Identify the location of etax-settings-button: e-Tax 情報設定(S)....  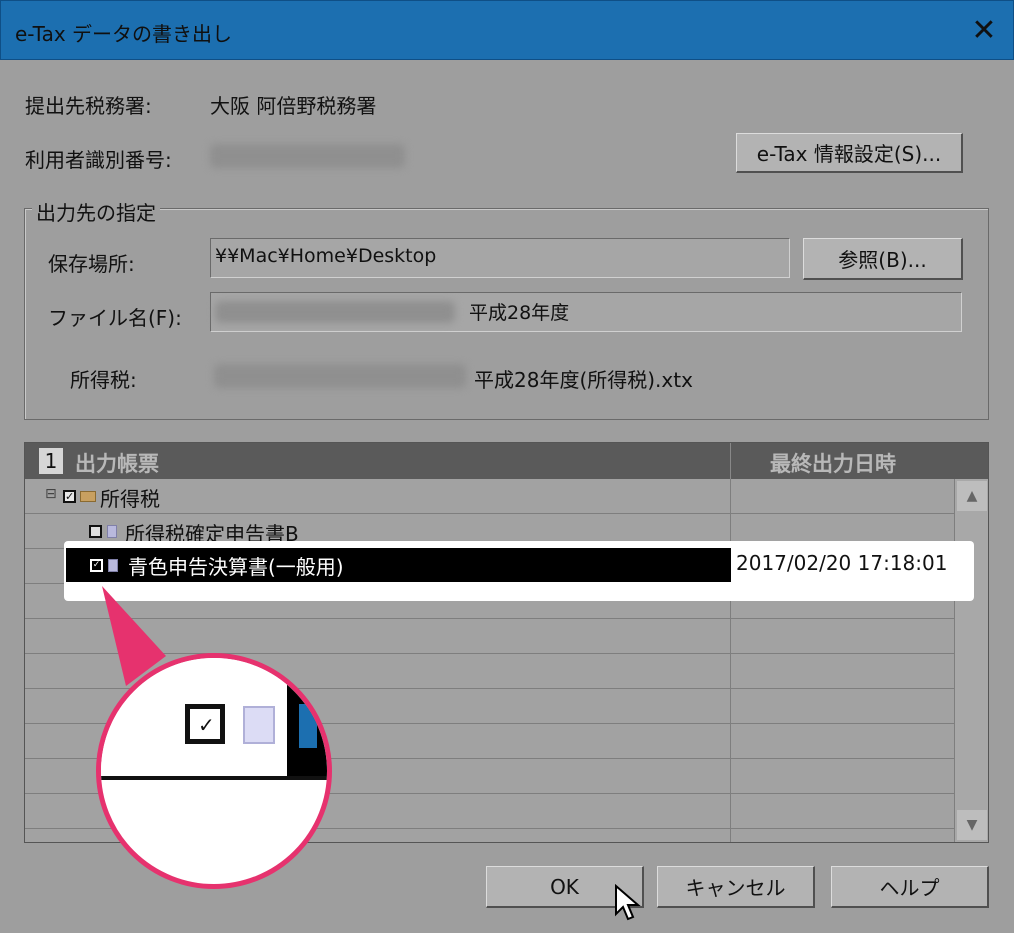
(849, 153).